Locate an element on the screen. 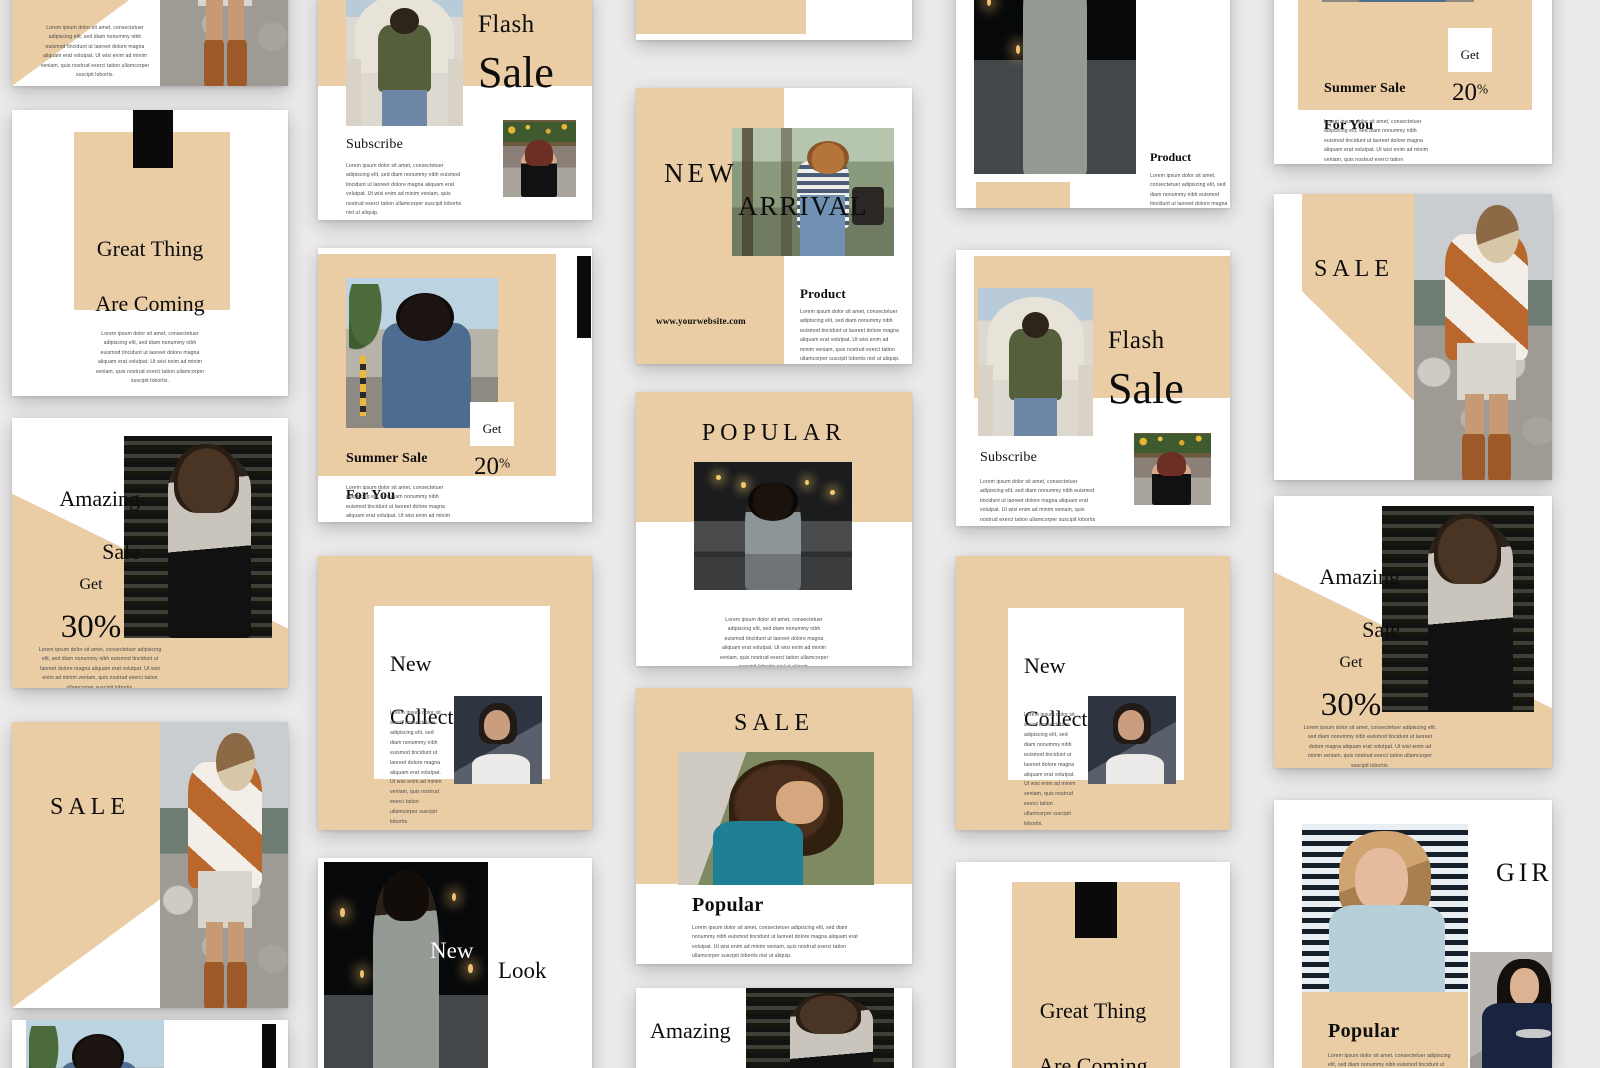 This screenshot has width=1600, height=1068. photo-palm-denim is located at coordinates (1398, 1).